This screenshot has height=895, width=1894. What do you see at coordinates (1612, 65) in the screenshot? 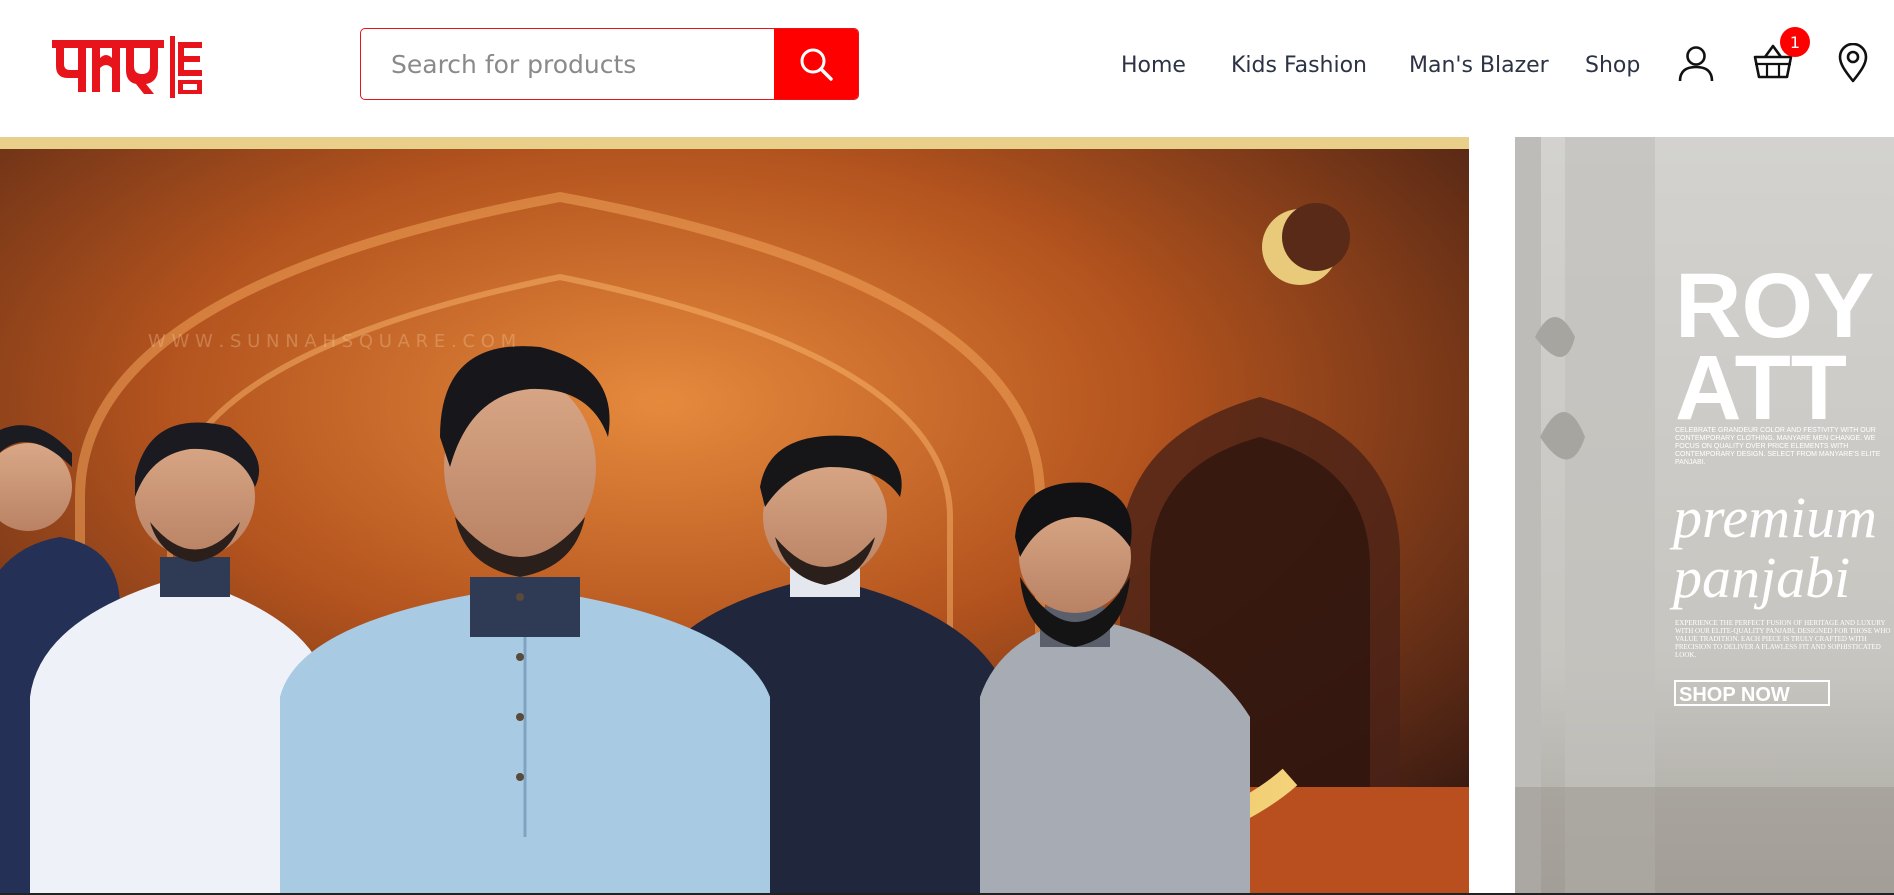
I see `nav-shop: Shop` at bounding box center [1612, 65].